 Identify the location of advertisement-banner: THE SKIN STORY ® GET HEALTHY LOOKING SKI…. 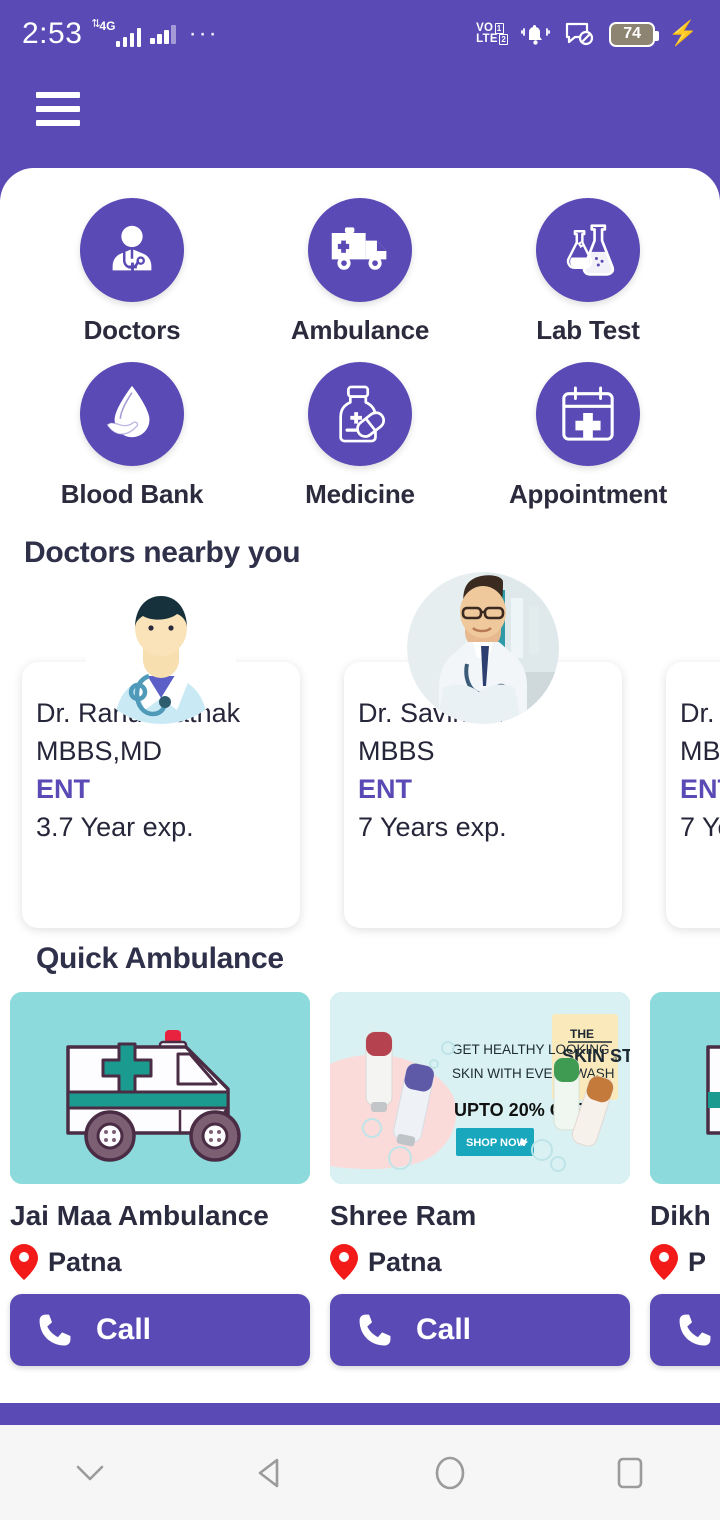
(480, 1088).